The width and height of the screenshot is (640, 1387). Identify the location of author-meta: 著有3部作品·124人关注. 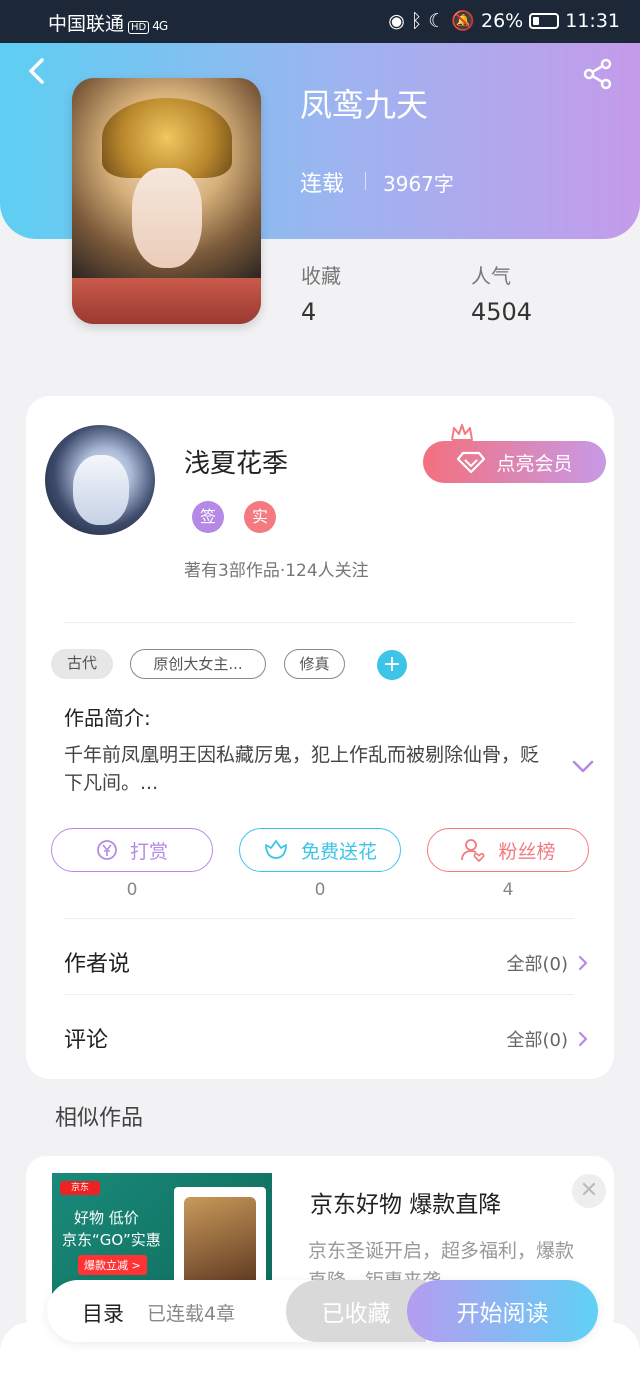
(276, 571).